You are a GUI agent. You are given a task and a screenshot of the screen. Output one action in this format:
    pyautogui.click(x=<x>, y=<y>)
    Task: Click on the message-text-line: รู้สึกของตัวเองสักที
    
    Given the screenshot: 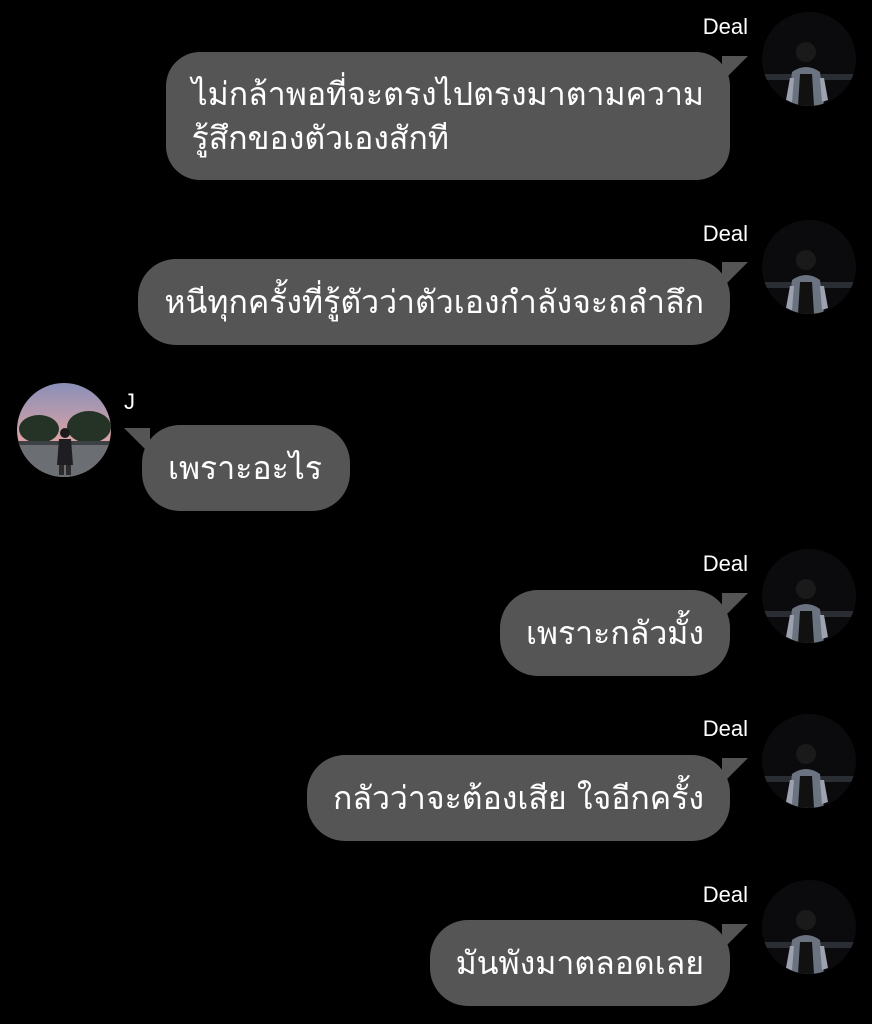 What is the action you would take?
    pyautogui.click(x=320, y=138)
    